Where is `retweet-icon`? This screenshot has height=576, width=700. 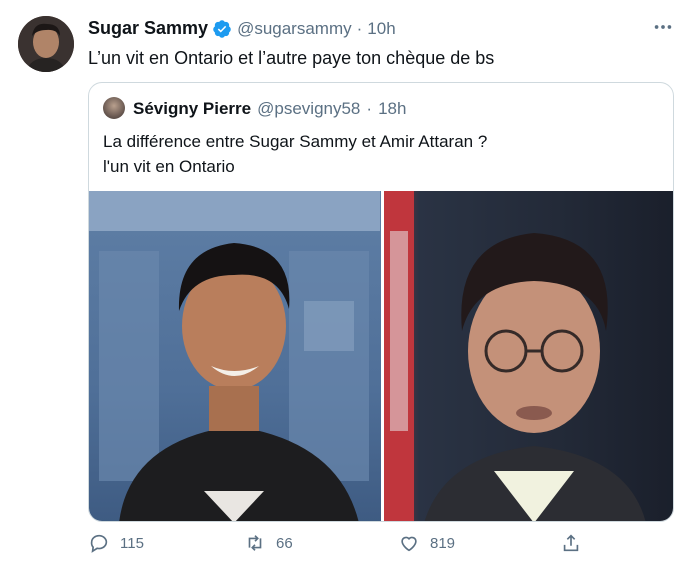 retweet-icon is located at coordinates (255, 543).